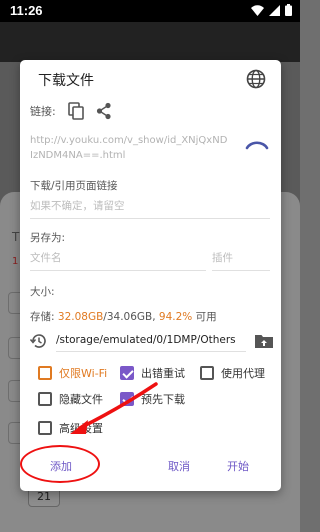  I want to click on storage-suffix: 可用, so click(204, 317).